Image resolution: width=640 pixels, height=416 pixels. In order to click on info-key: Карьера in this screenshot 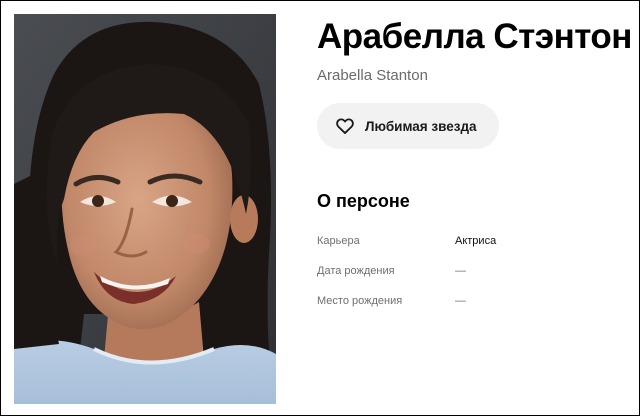, I will do `click(338, 241)`.